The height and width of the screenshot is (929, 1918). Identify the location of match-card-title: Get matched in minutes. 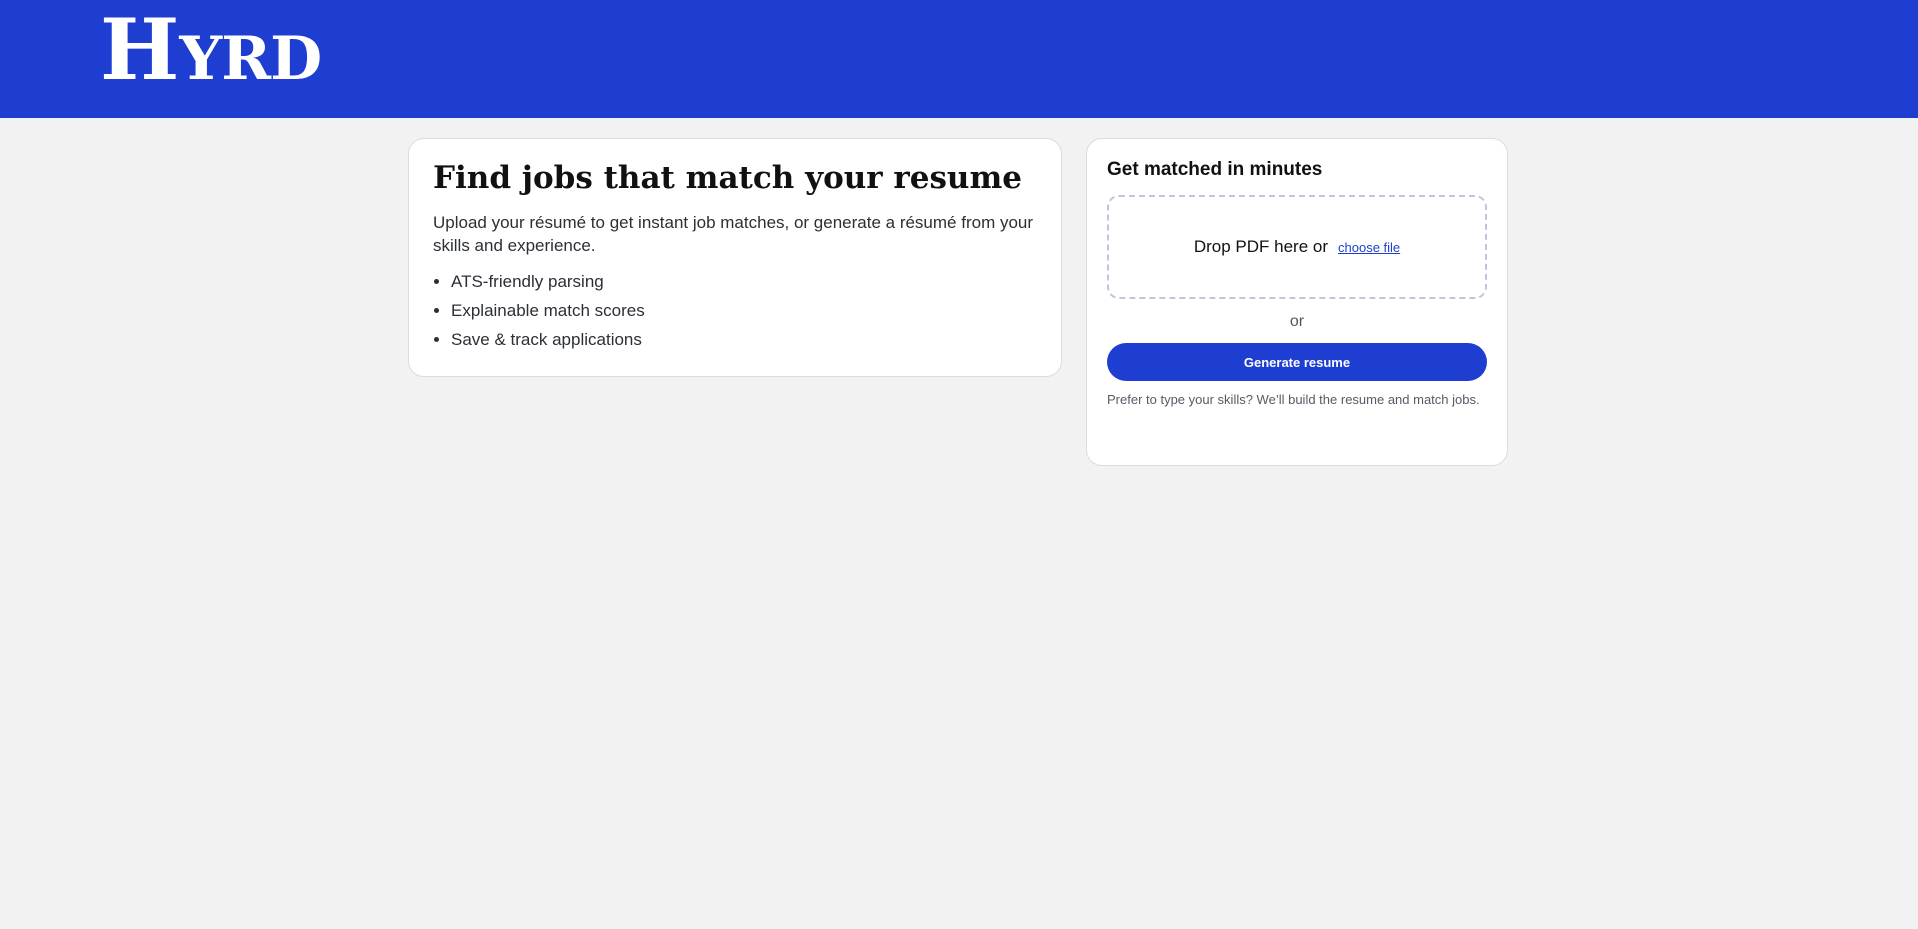
(1215, 169).